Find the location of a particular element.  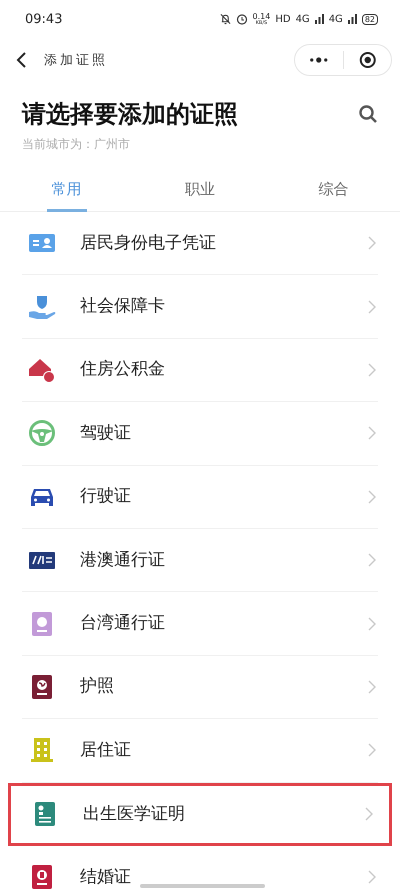

item-label: 居民身份电子凭证 is located at coordinates (148, 243).